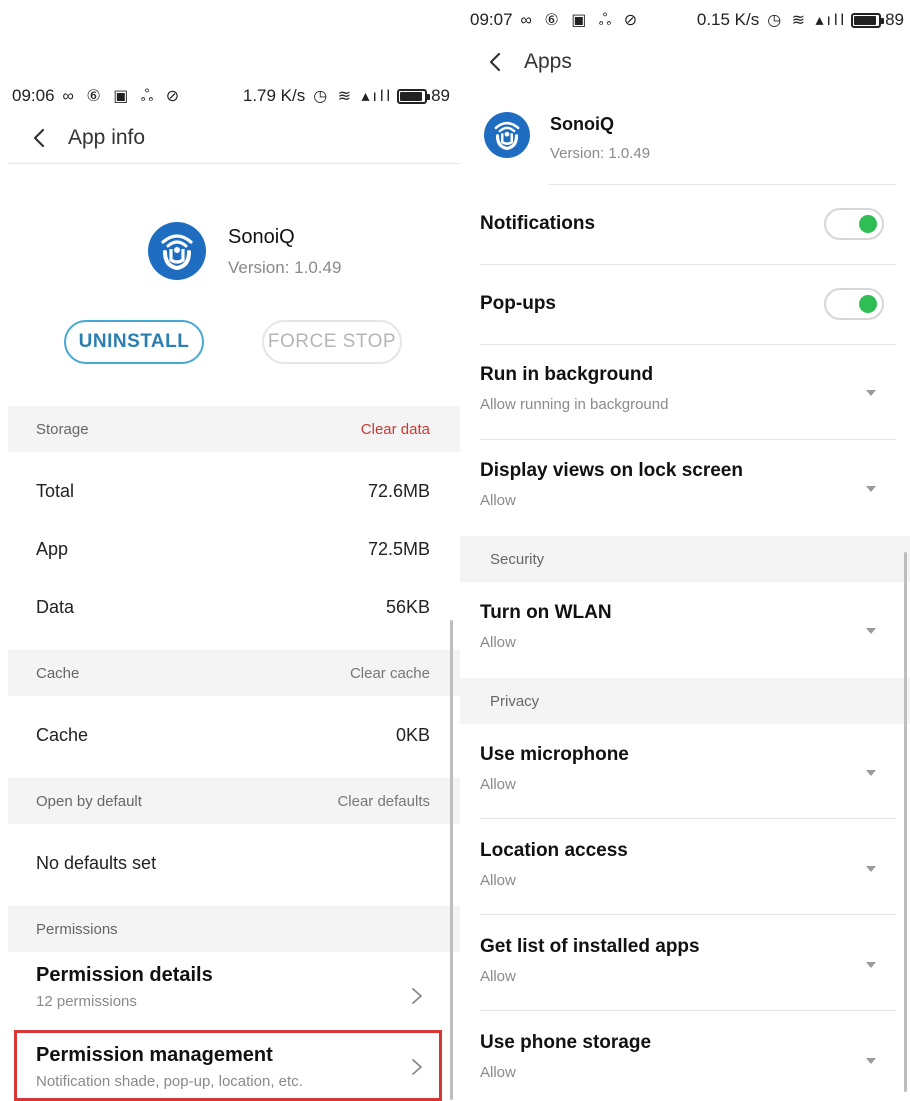 This screenshot has height=1101, width=910. I want to click on open-default-section-header: Open by default Clear defaults, so click(234, 801).